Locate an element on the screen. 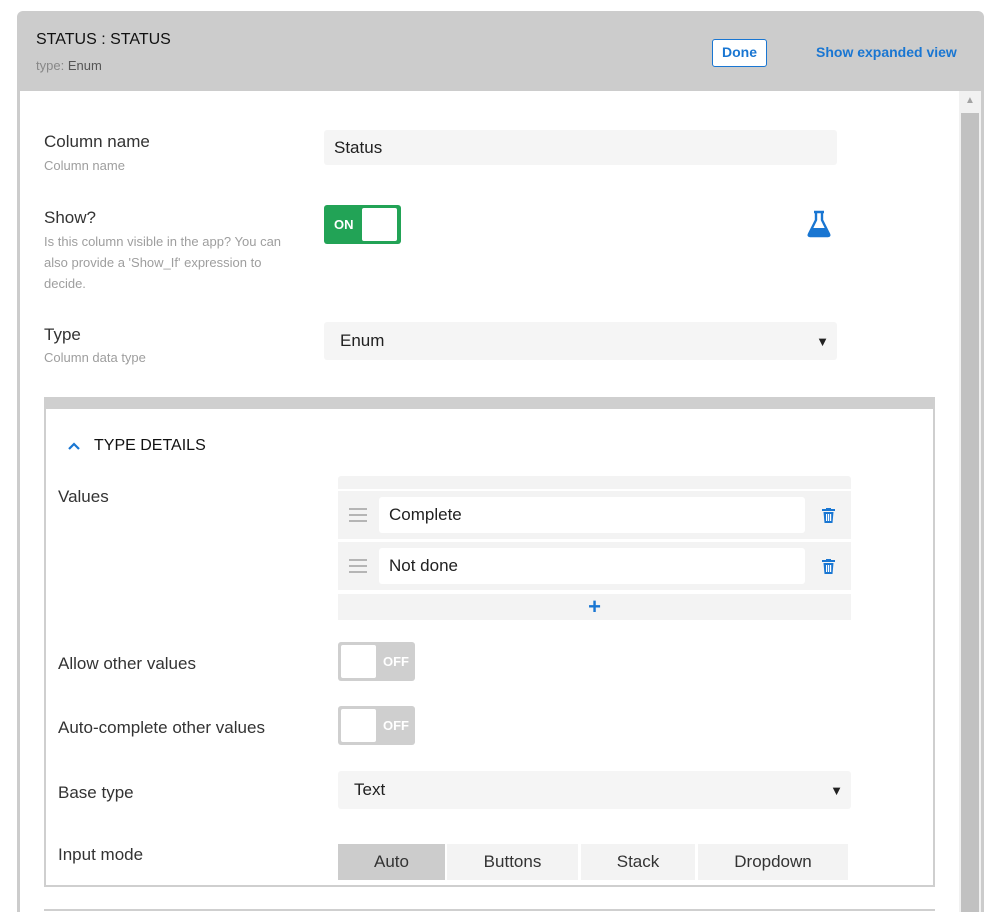 Image resolution: width=999 pixels, height=912 pixels. allow-other-toggle: OFF is located at coordinates (376, 661).